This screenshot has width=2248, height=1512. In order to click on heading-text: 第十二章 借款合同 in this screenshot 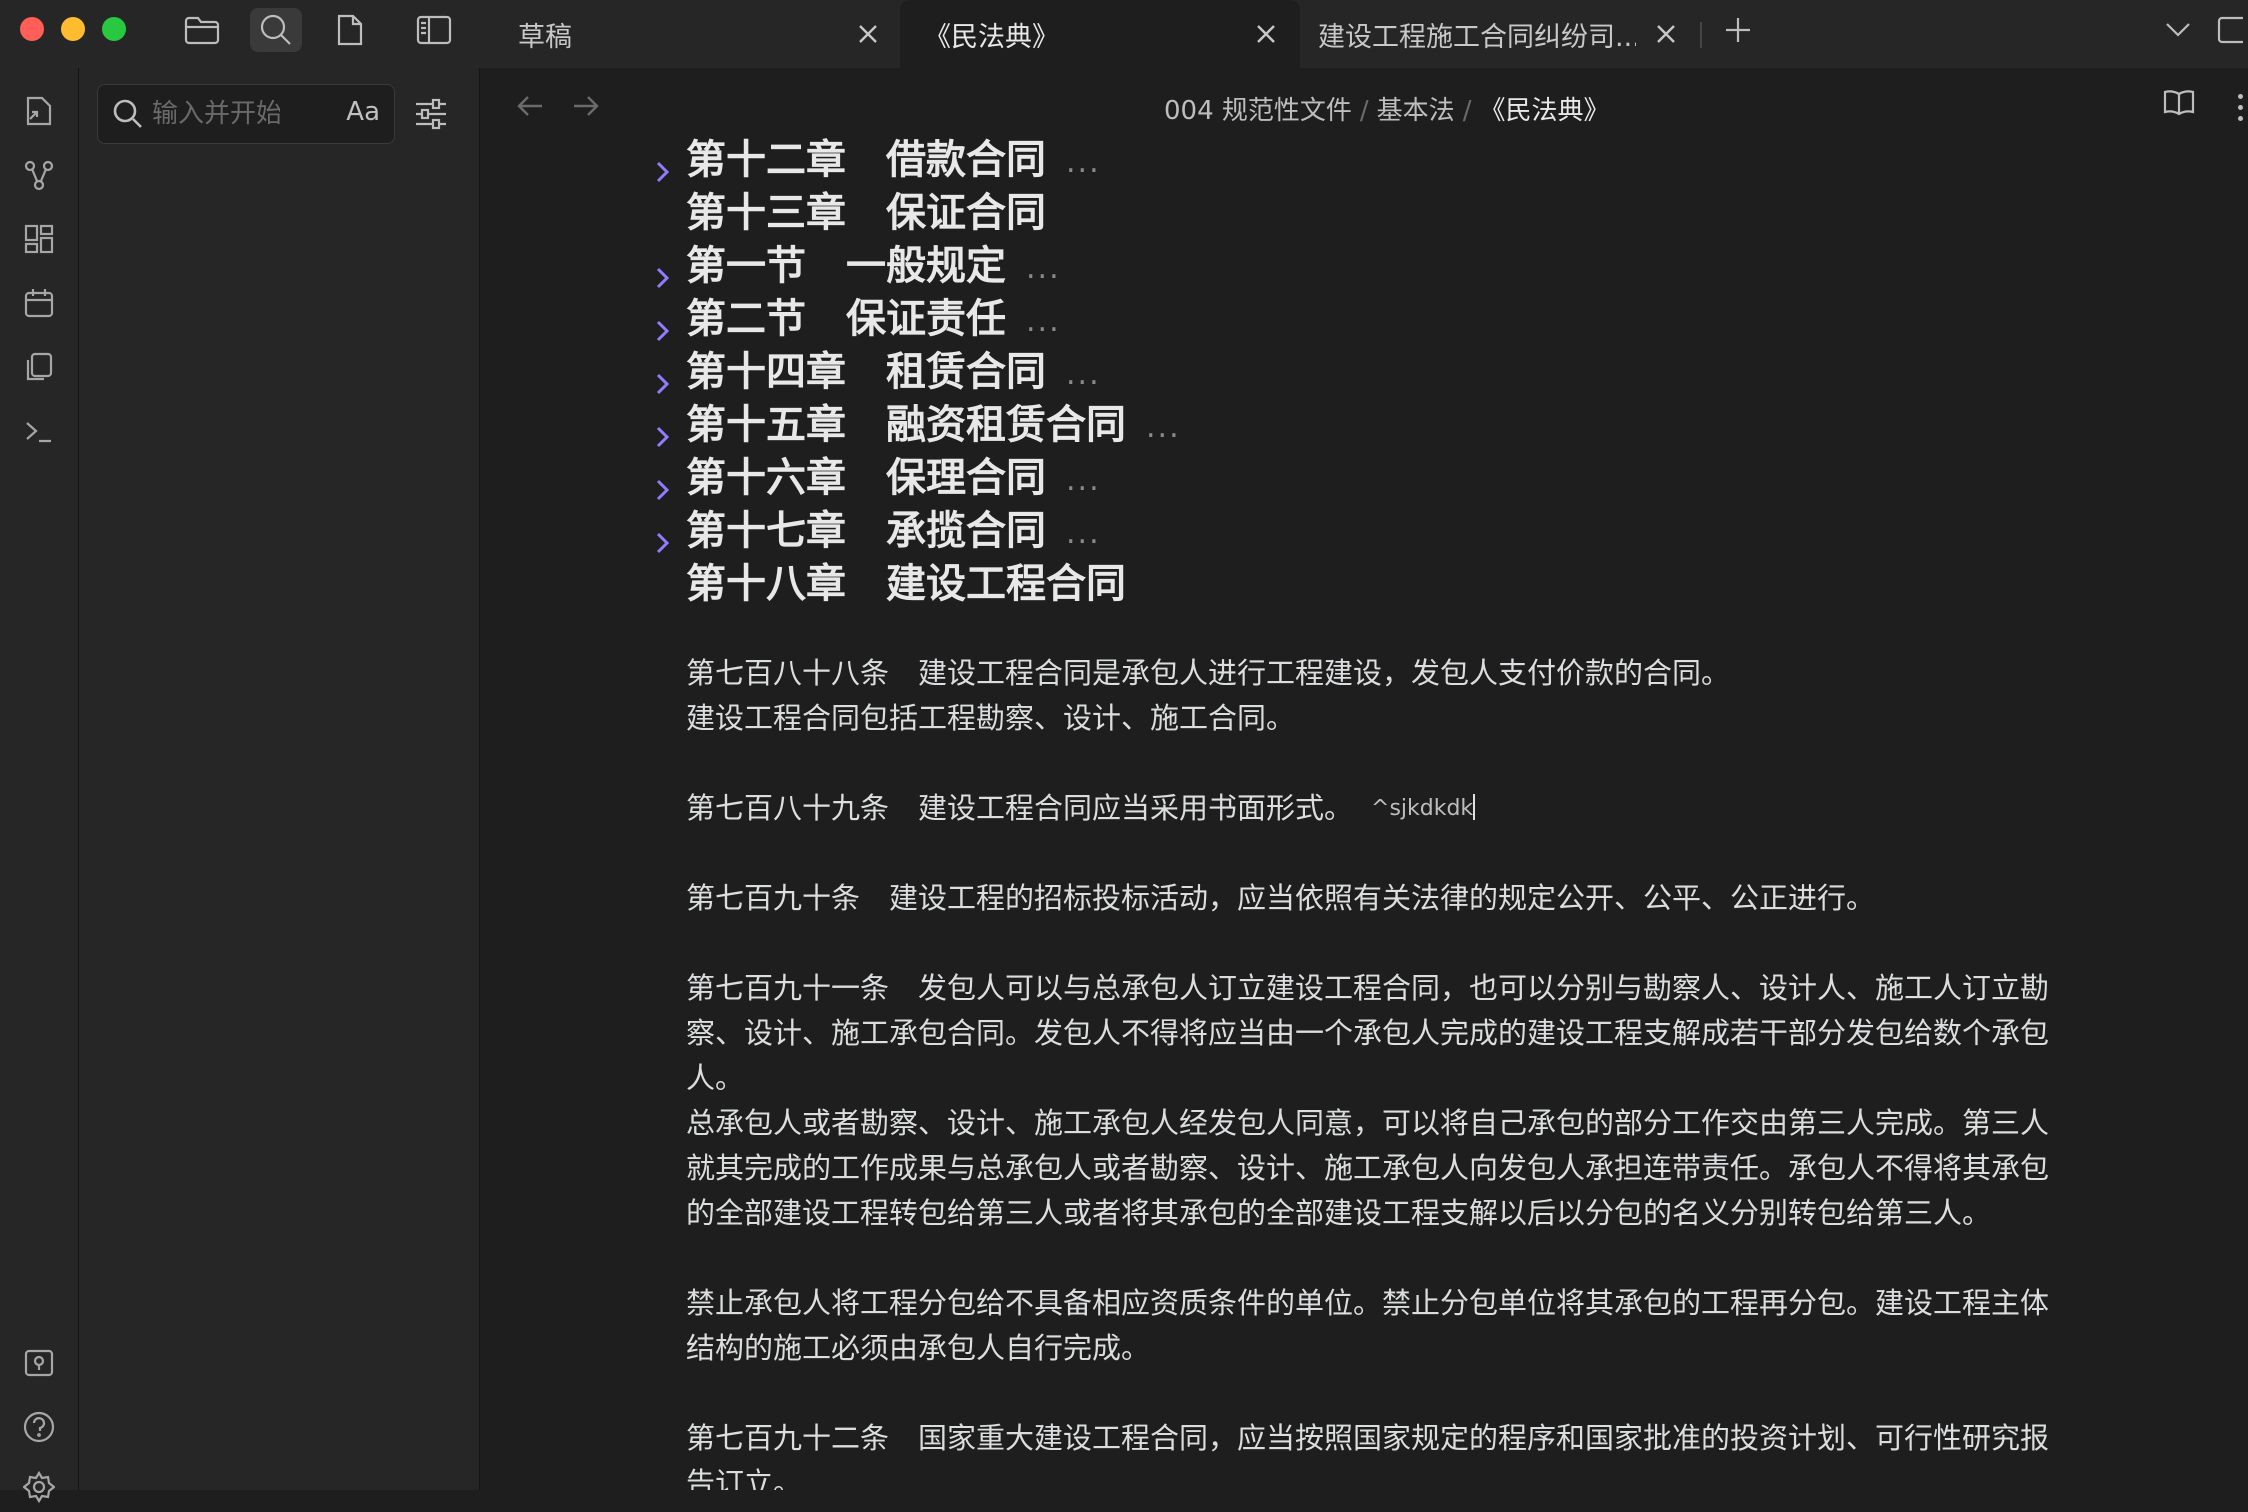, I will do `click(866, 160)`.